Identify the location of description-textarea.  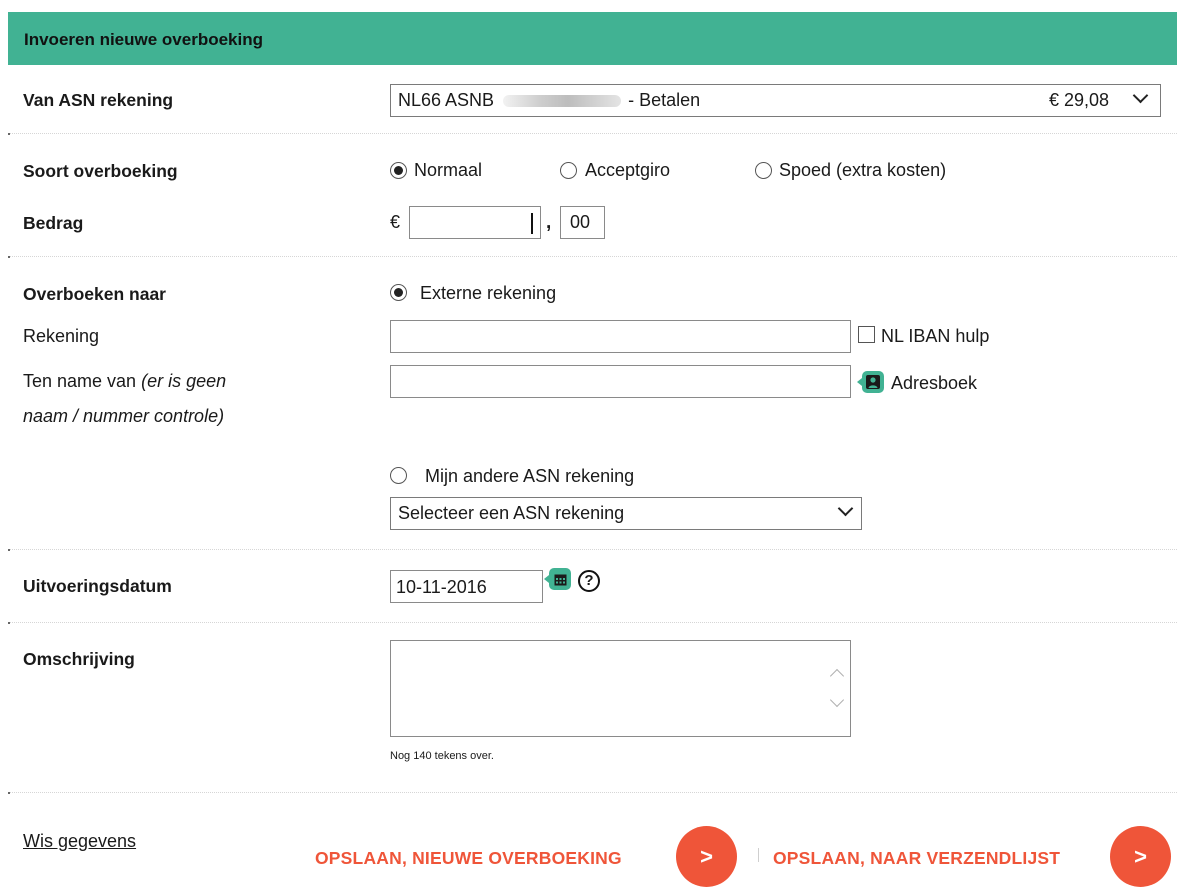
(620, 688).